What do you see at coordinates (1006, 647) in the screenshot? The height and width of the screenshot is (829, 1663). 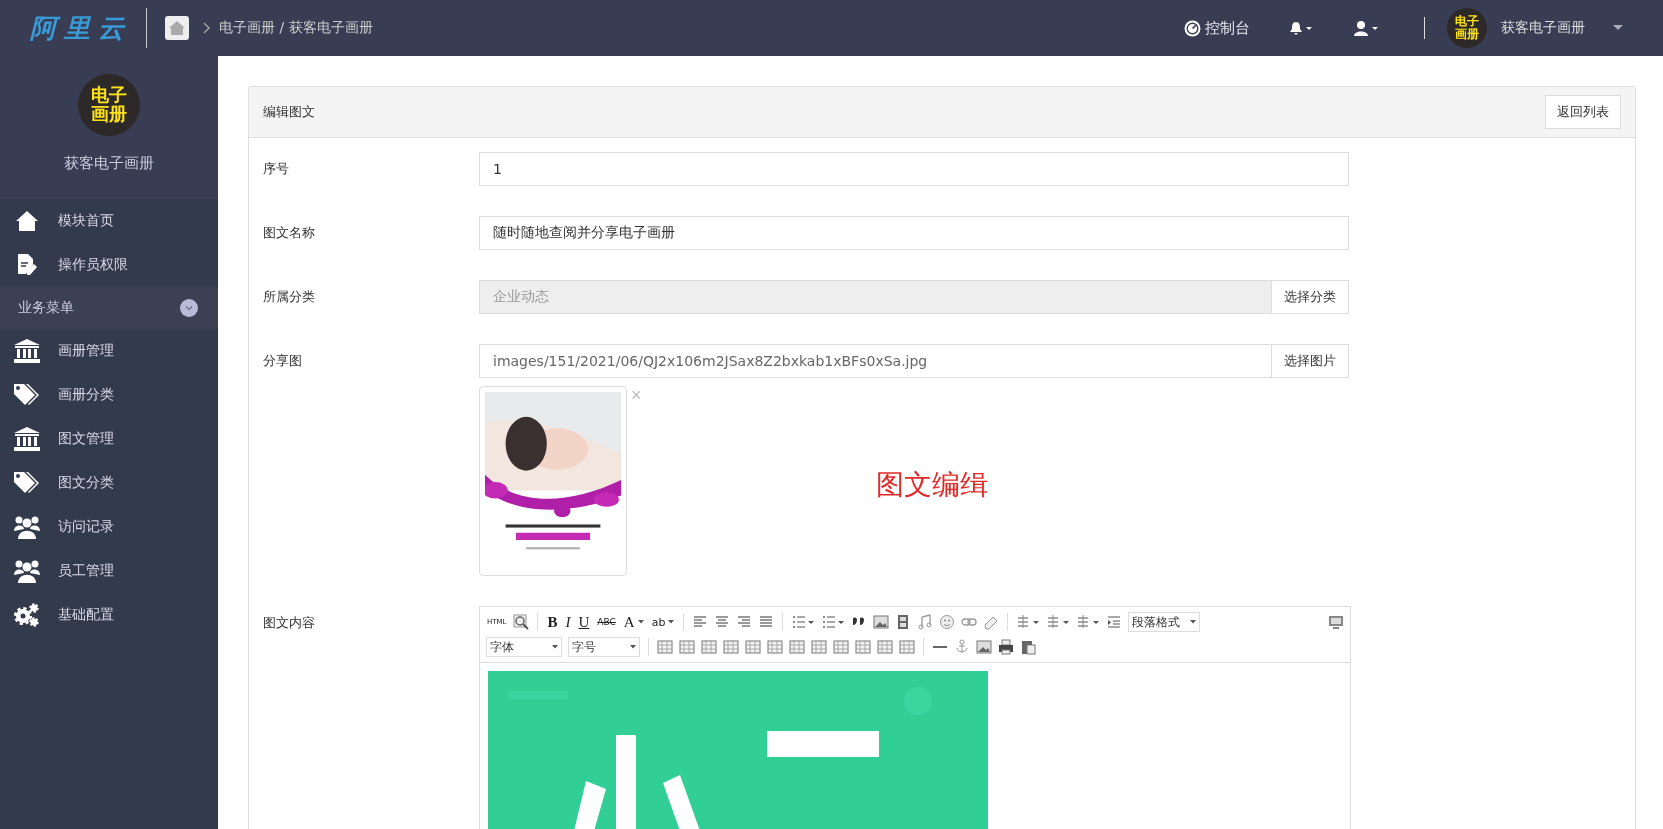 I see `printer-icon` at bounding box center [1006, 647].